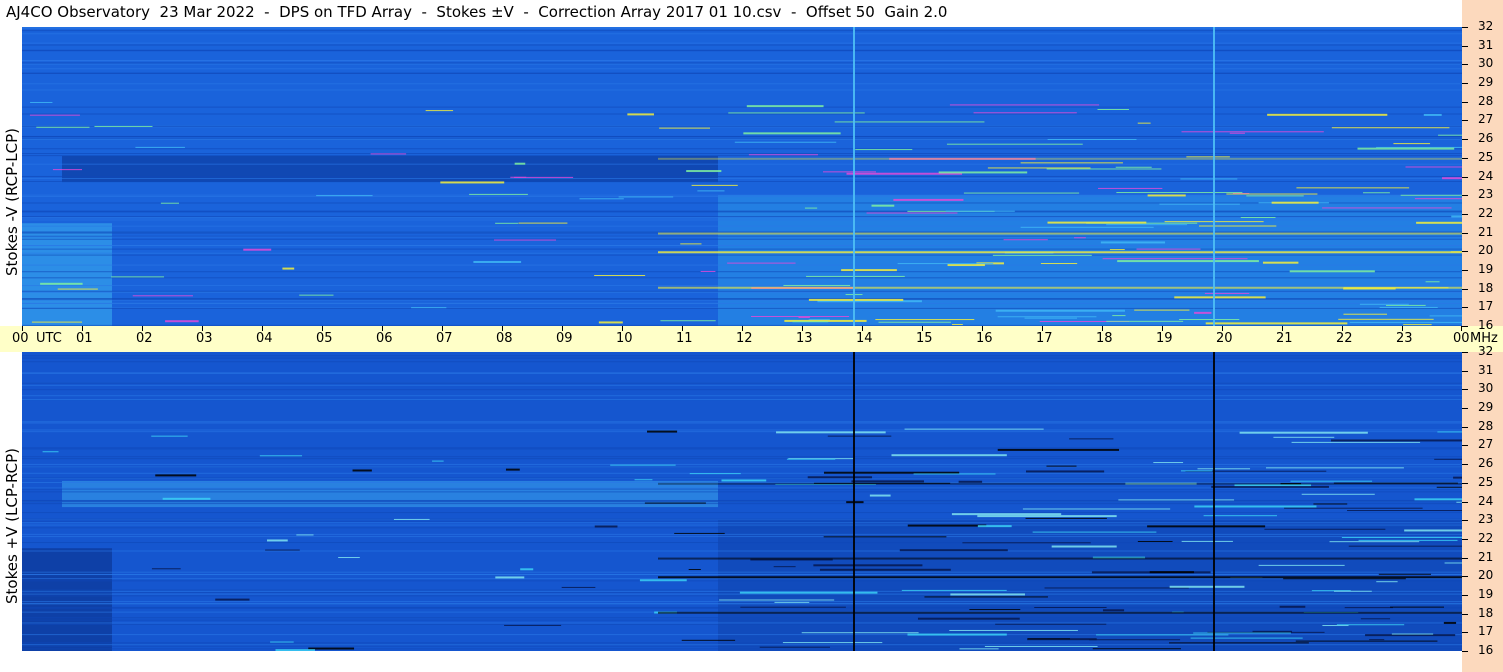 The height and width of the screenshot is (672, 1503). Describe the element at coordinates (1486, 650) in the screenshot. I see `frequency-tick-label: 16` at that location.